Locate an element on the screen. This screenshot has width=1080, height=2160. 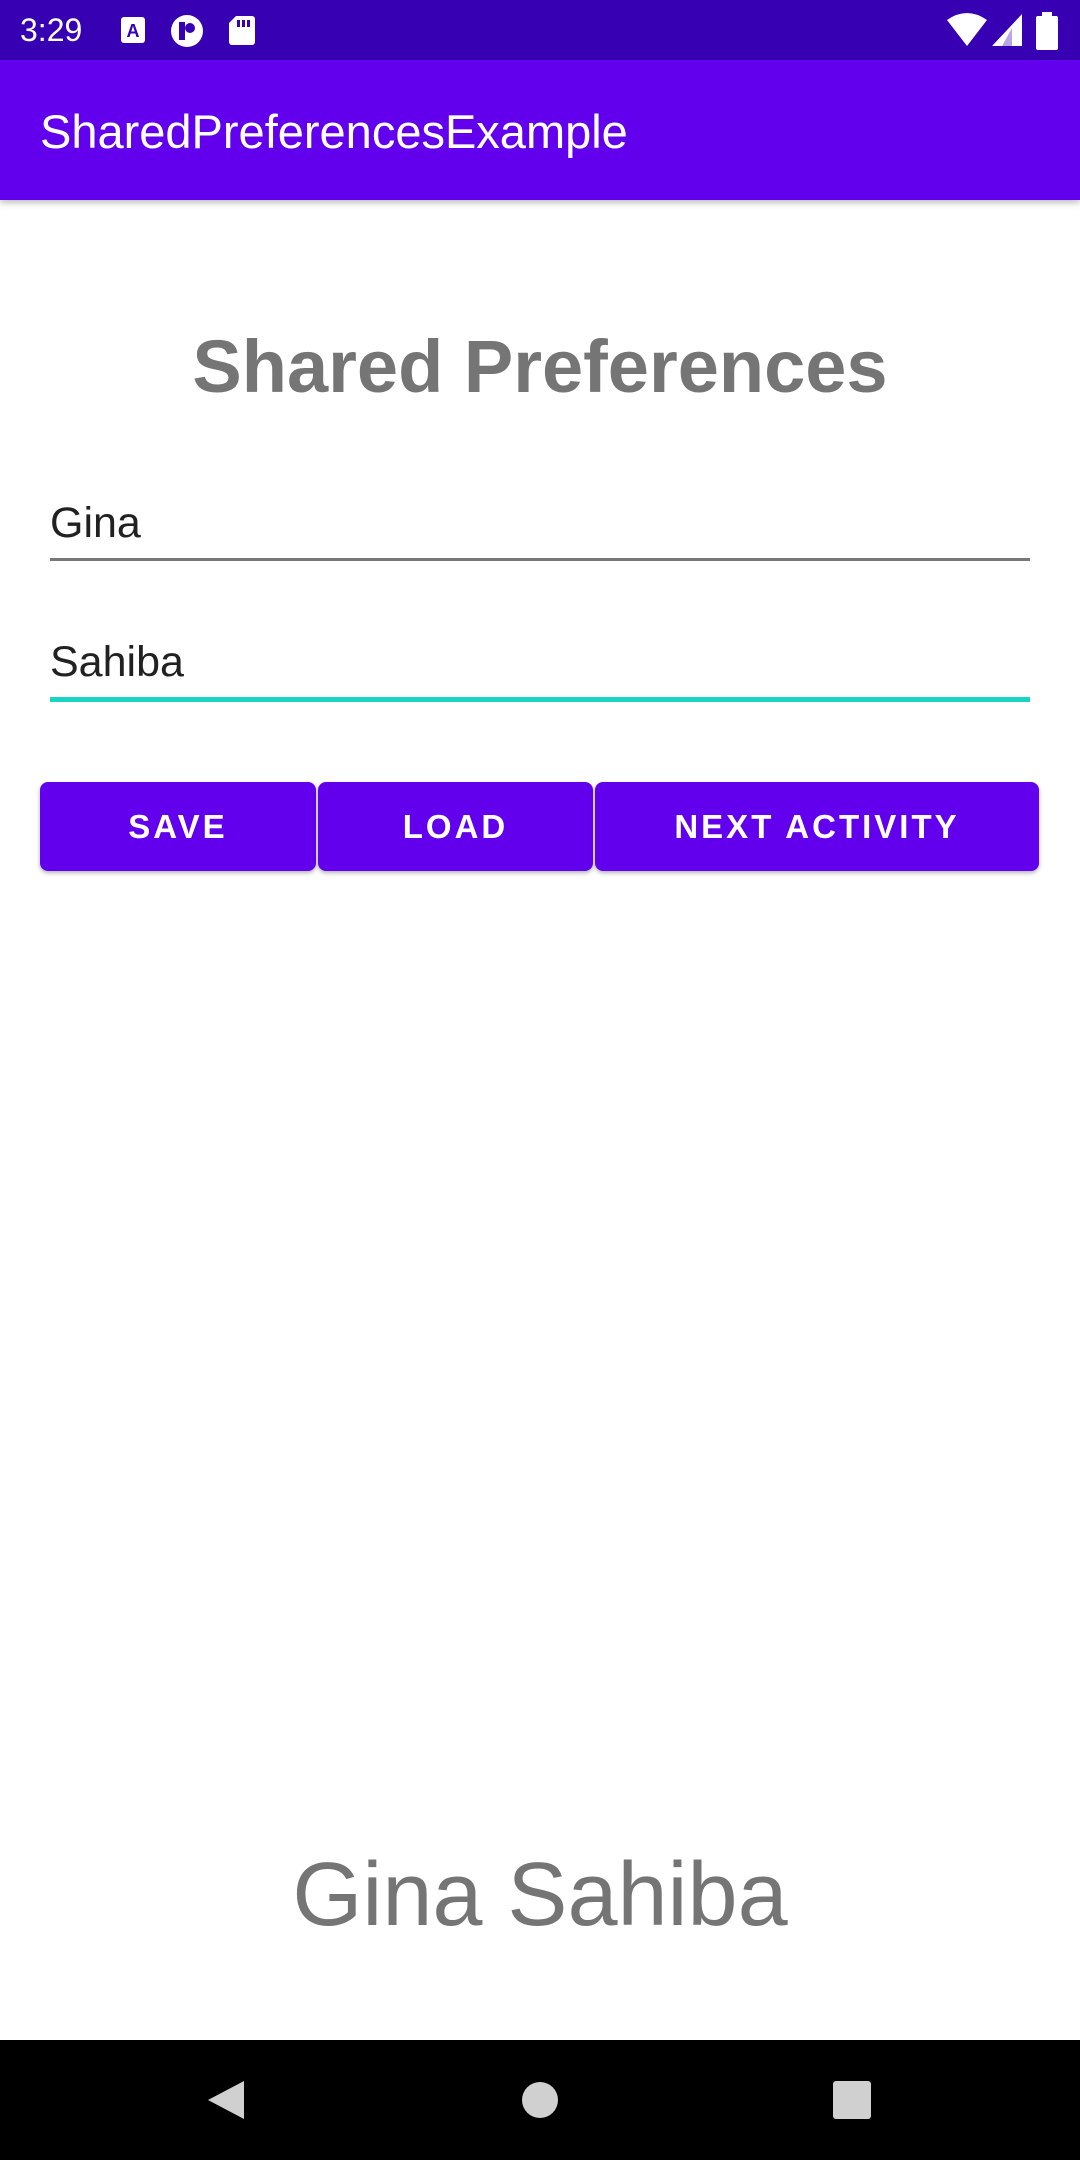
recents-icon is located at coordinates (852, 2100).